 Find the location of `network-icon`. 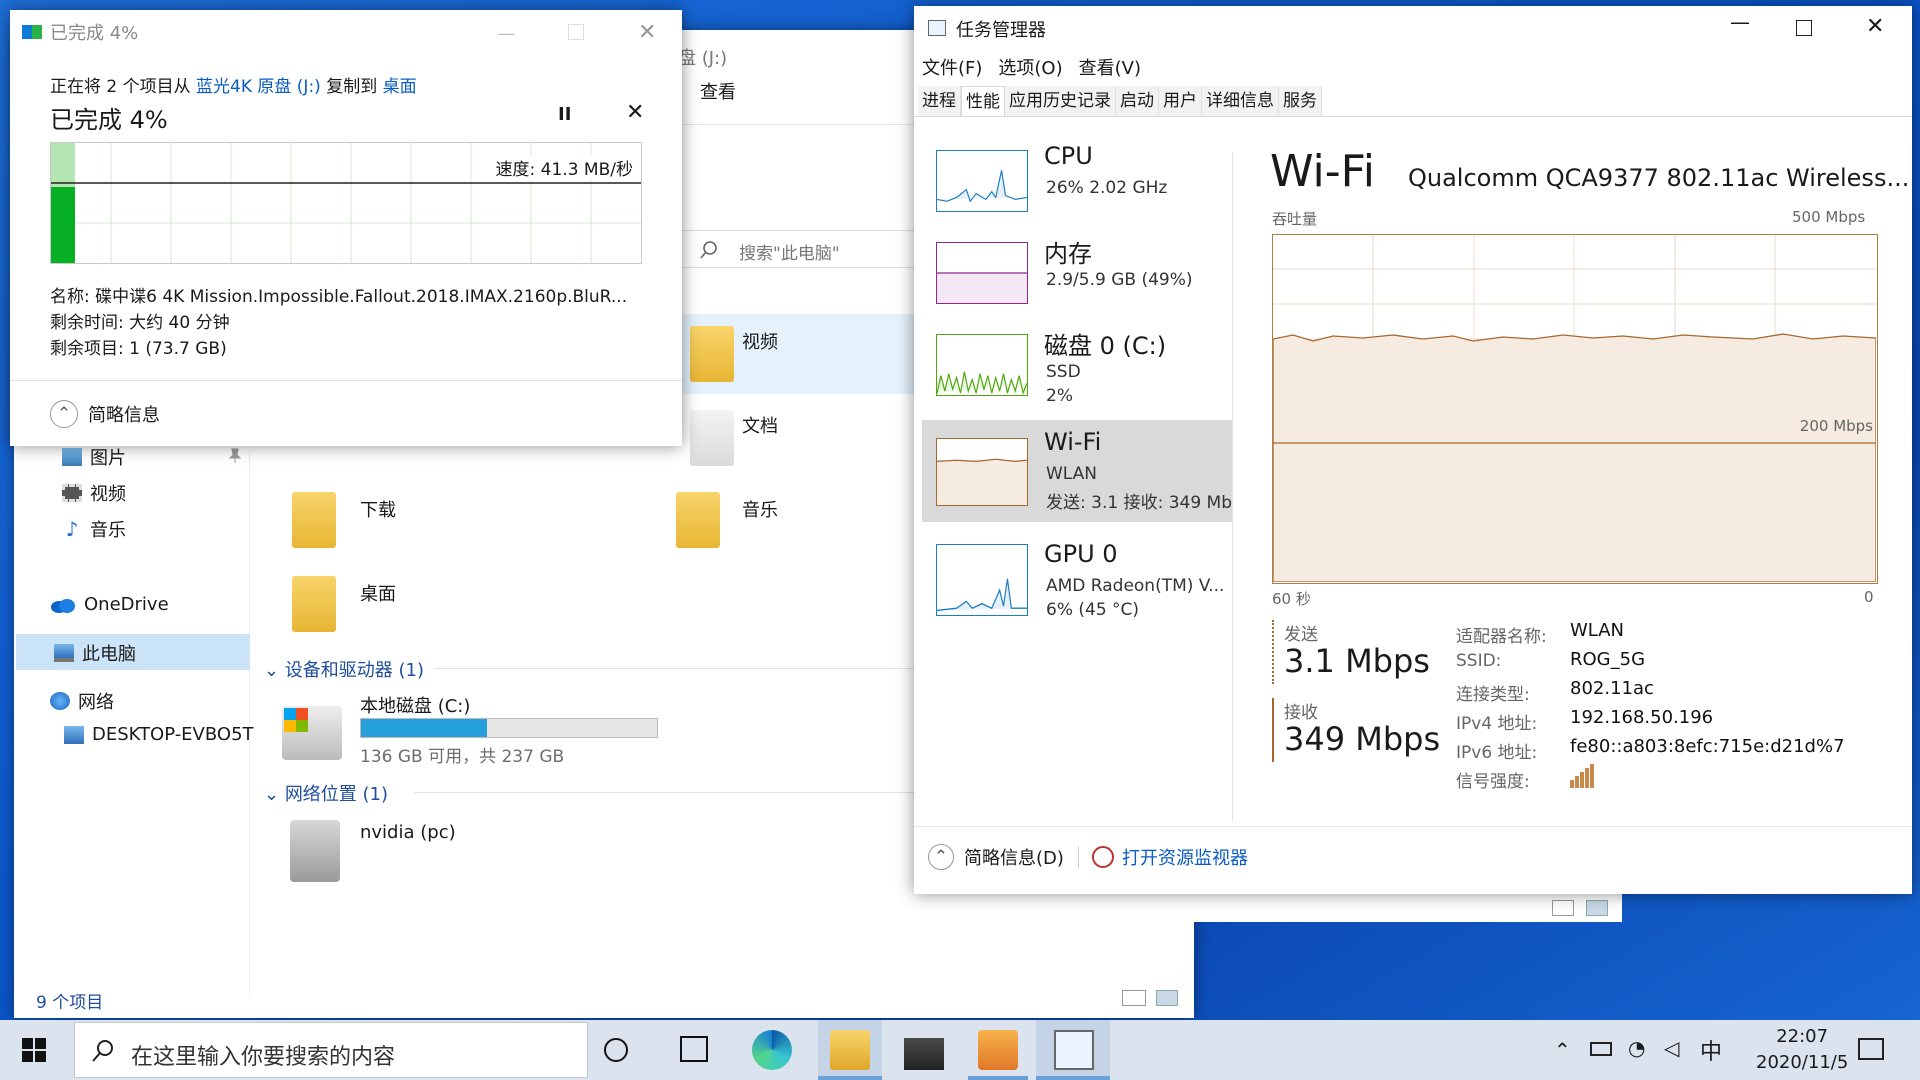

network-icon is located at coordinates (60, 701).